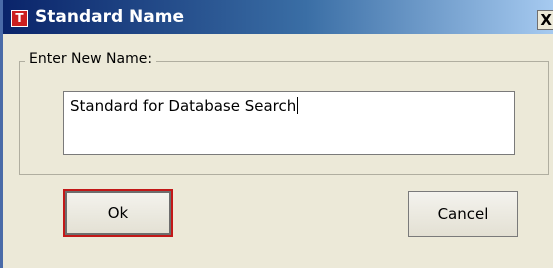  I want to click on group-legend: Enter New Name:, so click(91, 59).